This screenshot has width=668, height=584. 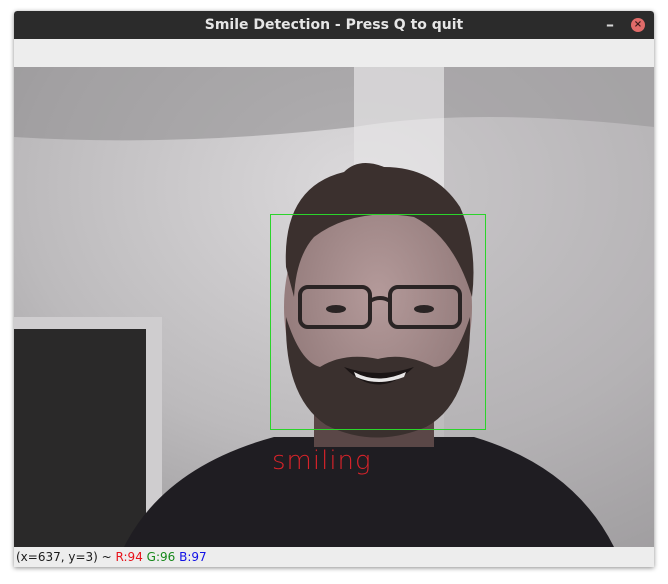 I want to click on close-button: ×, so click(x=638, y=25).